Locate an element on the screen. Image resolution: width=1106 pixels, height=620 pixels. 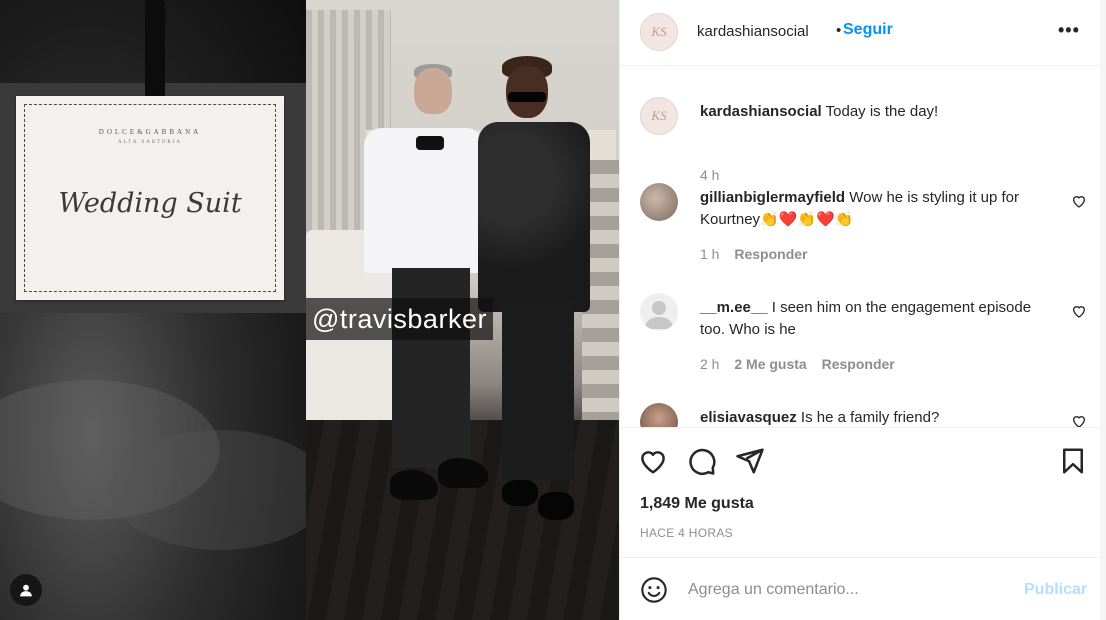
comment-meta: 1 h Responder is located at coordinates (759, 254).